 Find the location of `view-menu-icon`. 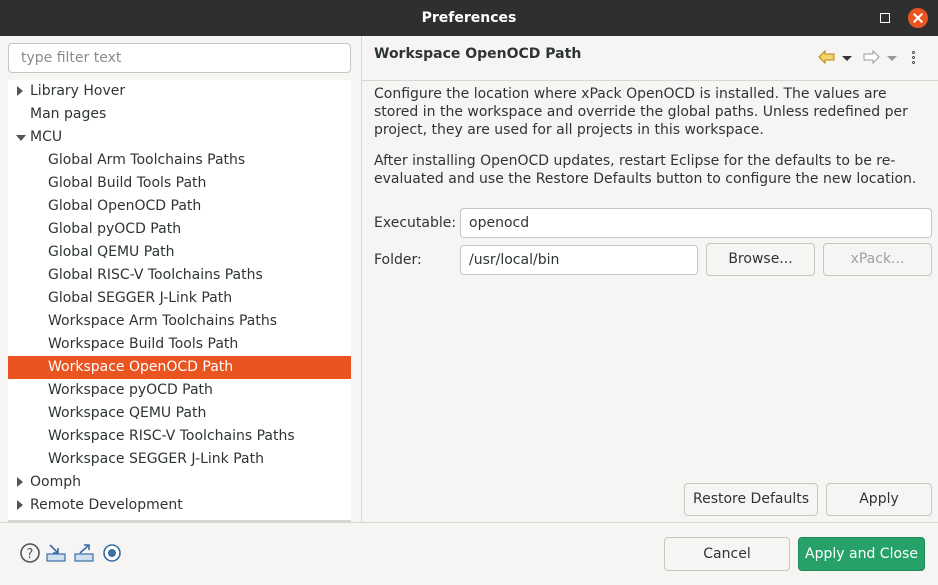

view-menu-icon is located at coordinates (914, 59).